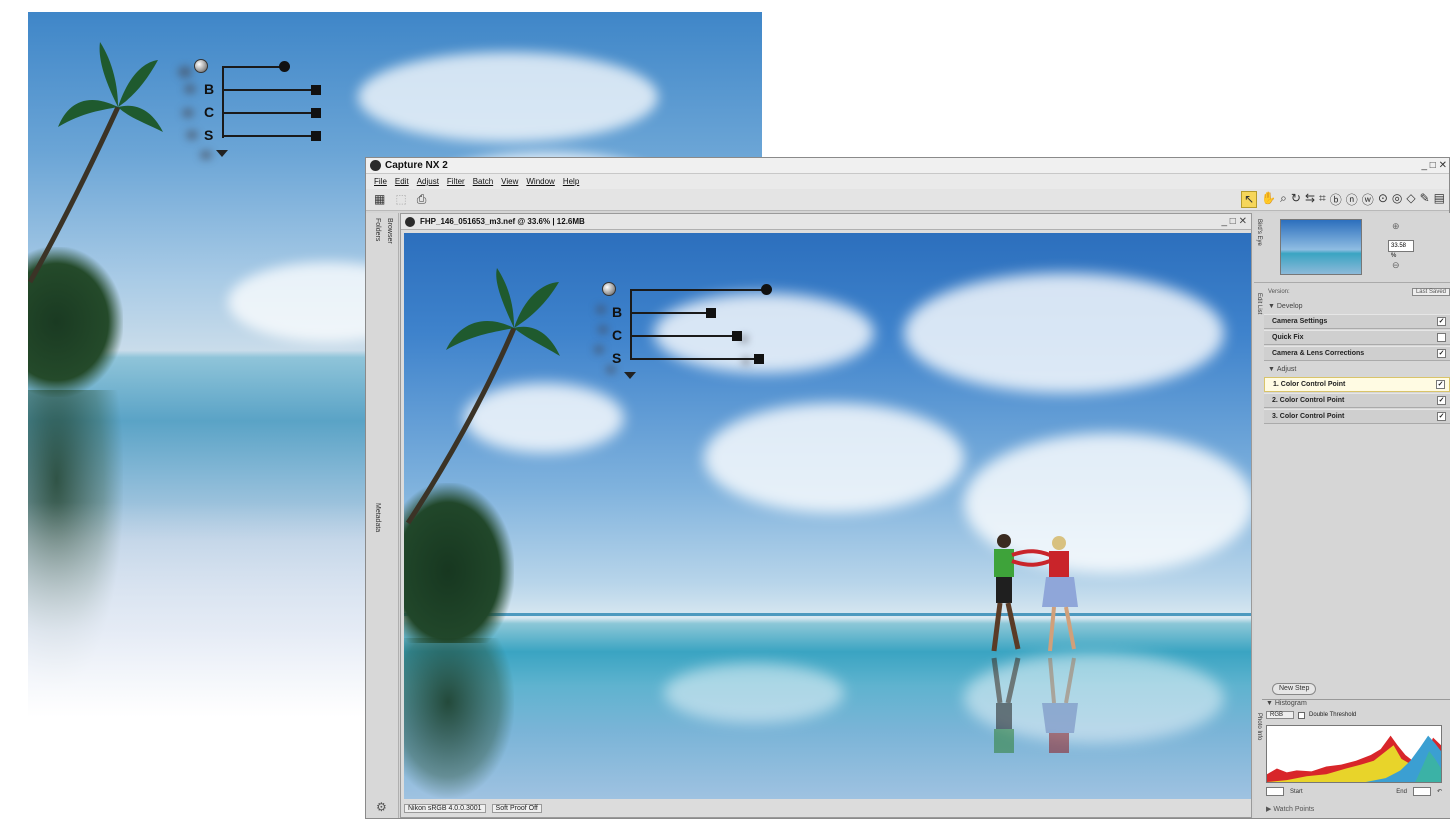 The width and height of the screenshot is (1450, 819). Describe the element at coordinates (502, 221) in the screenshot. I see `document-title: FHP_146_051653_m3.nef @ 33.6% | 12.6MB` at that location.